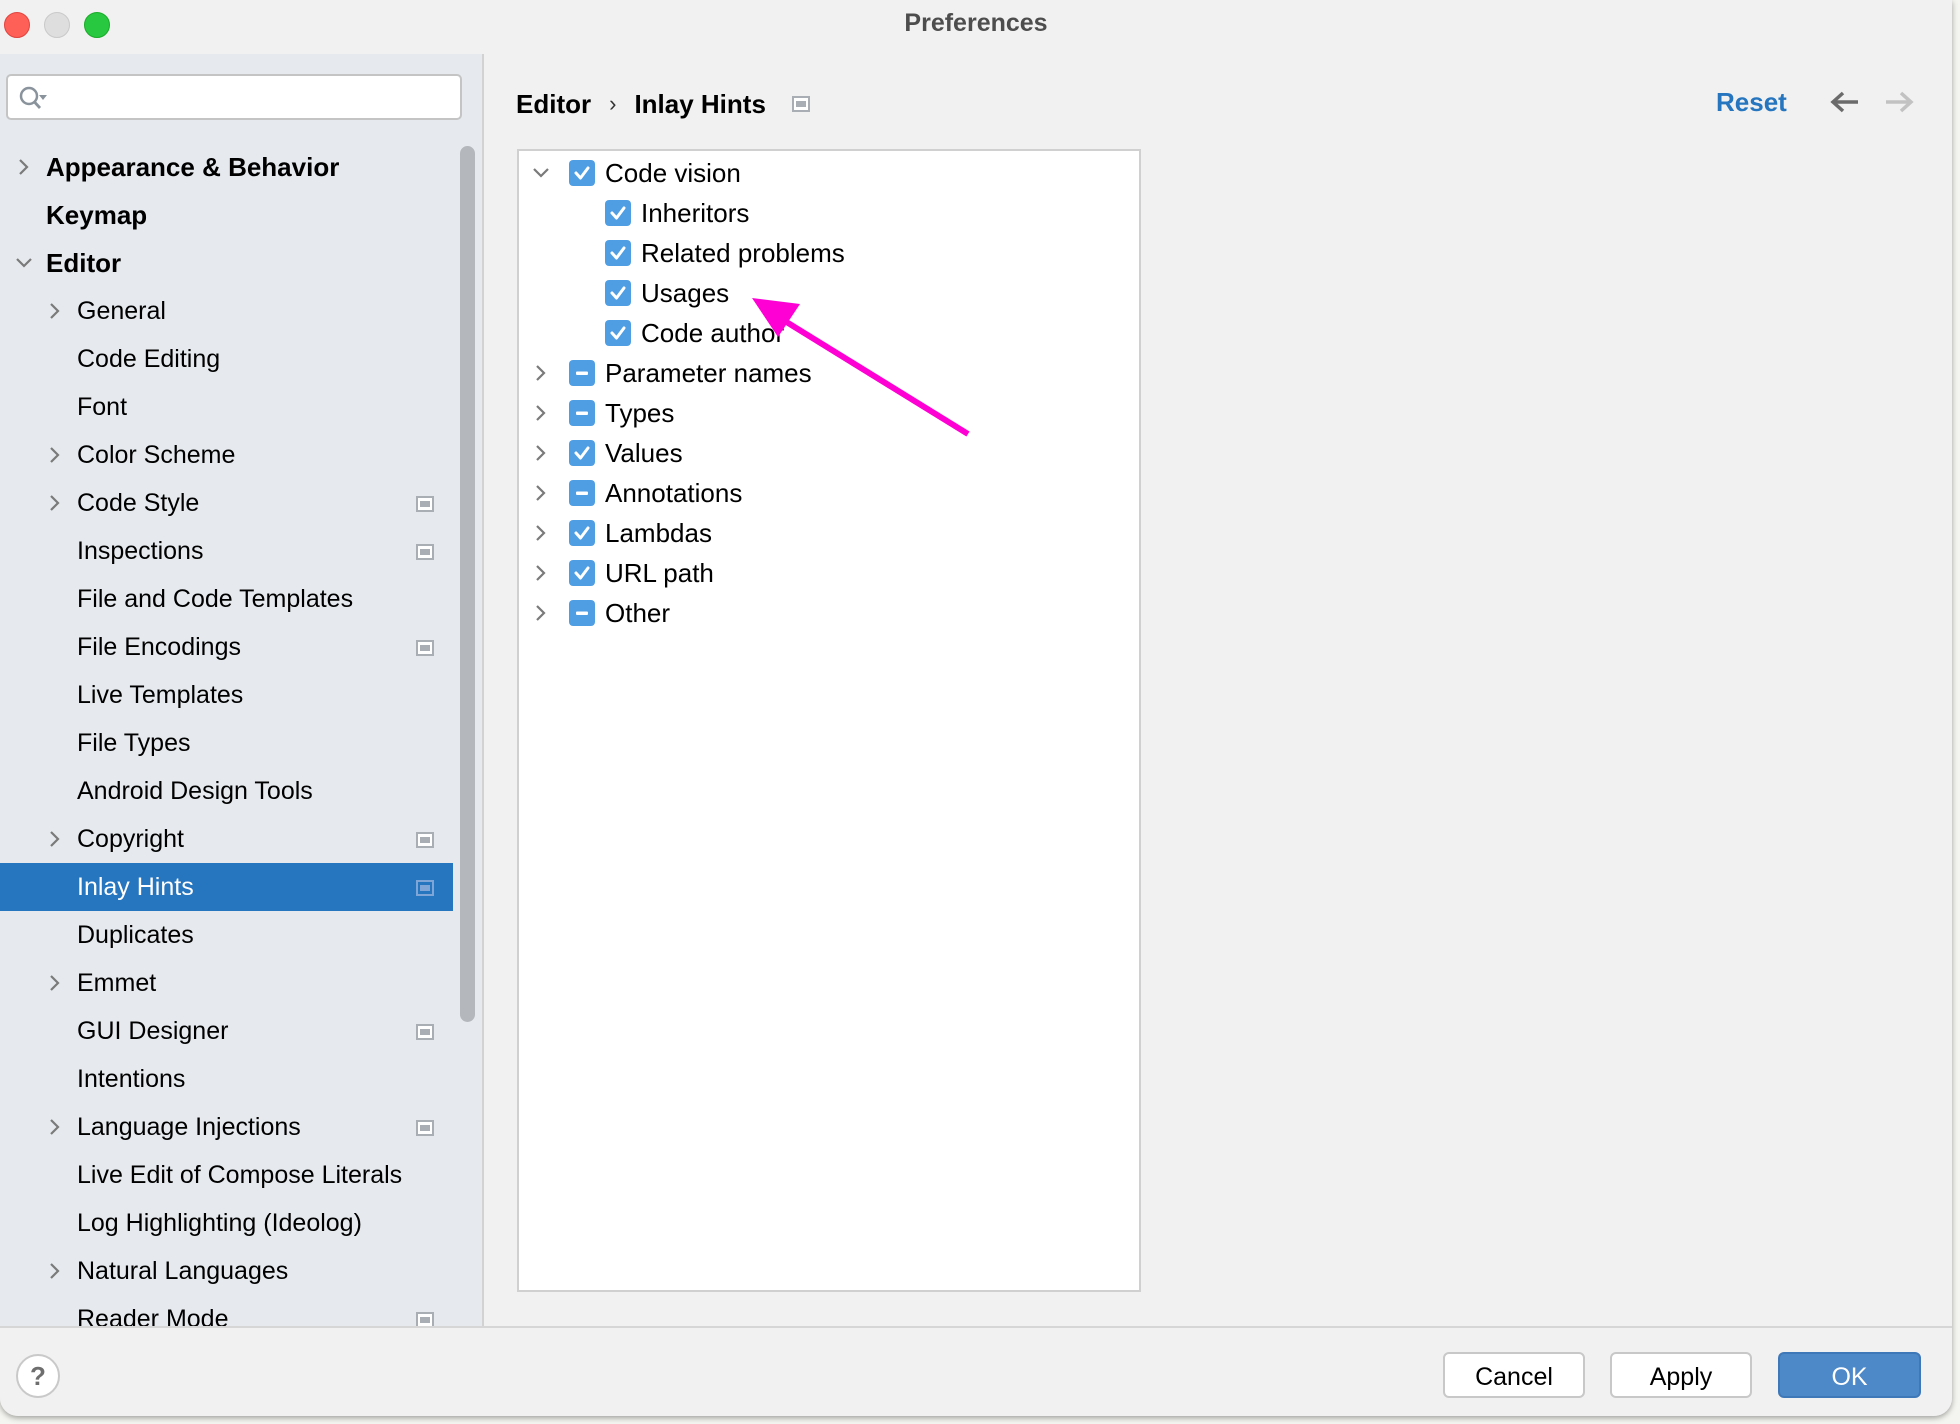  Describe the element at coordinates (140, 551) in the screenshot. I see `sidebar-item-label: Inspections` at that location.